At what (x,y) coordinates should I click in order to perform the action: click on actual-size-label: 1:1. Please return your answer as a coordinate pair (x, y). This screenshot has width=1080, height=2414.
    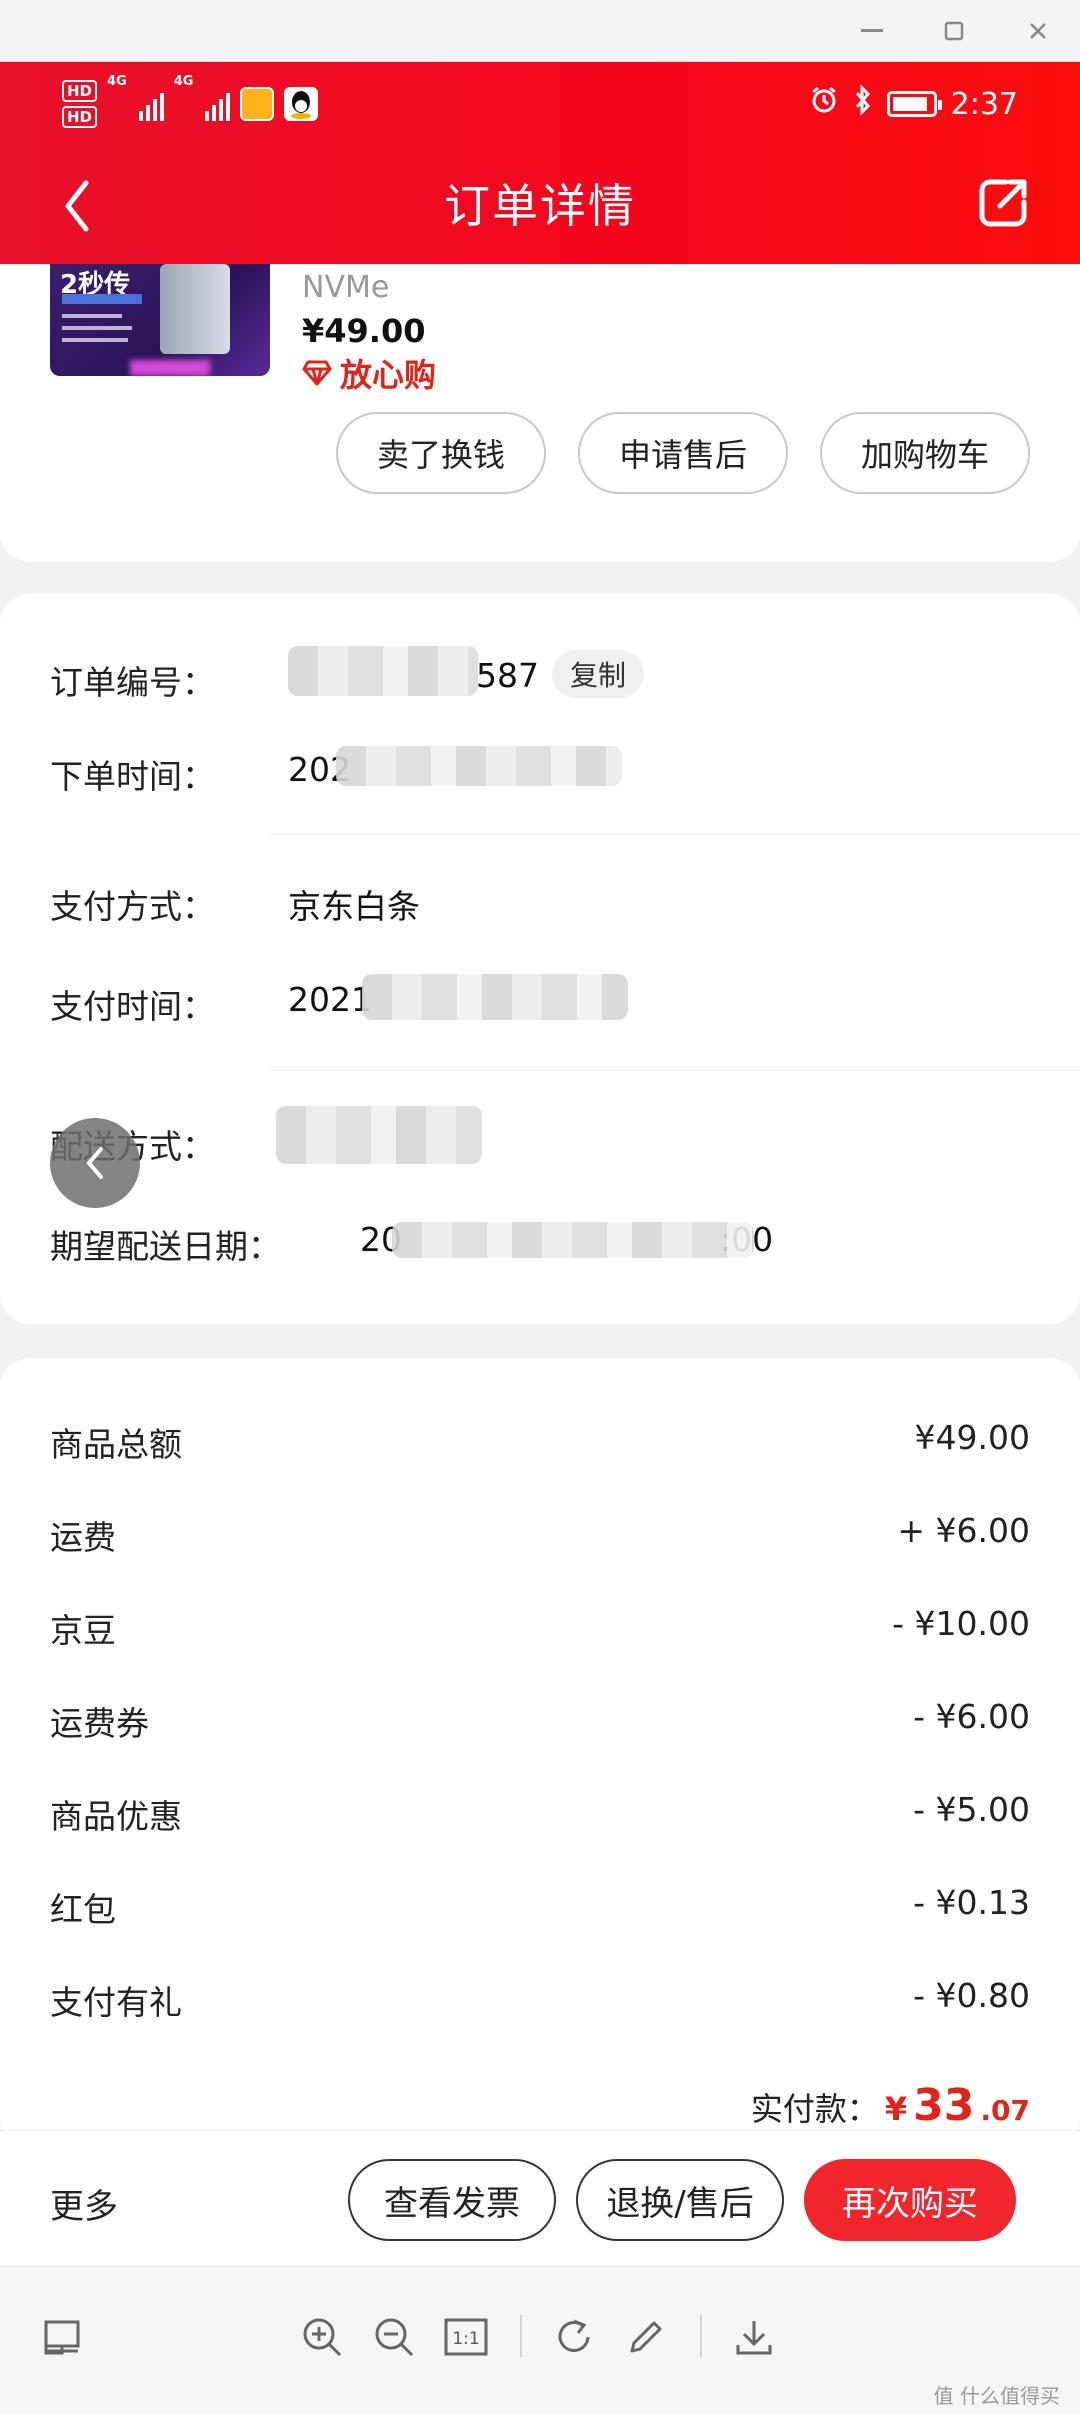
    Looking at the image, I should click on (465, 2339).